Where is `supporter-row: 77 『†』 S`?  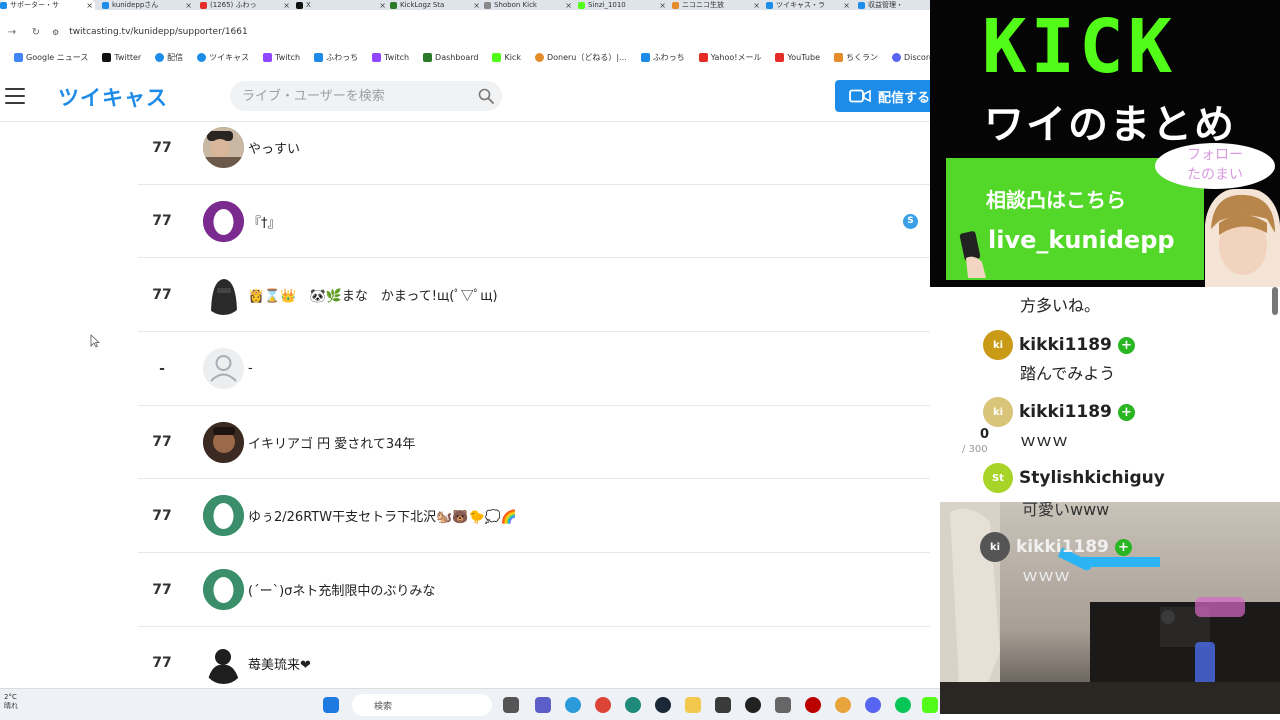 supporter-row: 77 『†』 S is located at coordinates (534, 222).